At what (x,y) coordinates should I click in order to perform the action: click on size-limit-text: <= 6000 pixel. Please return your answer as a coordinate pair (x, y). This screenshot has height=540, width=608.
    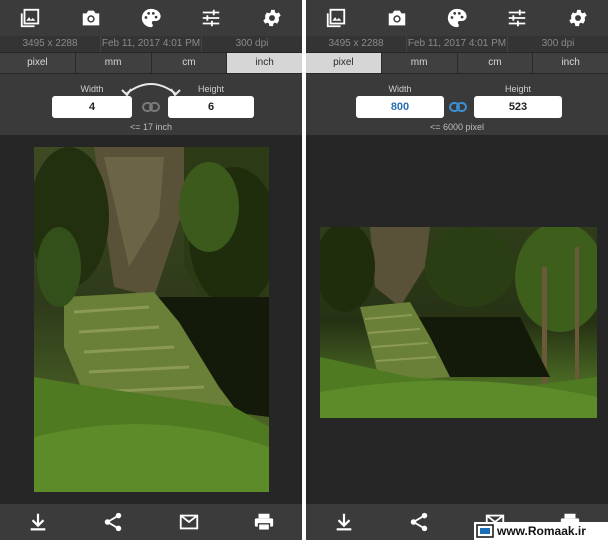
    Looking at the image, I should click on (457, 127).